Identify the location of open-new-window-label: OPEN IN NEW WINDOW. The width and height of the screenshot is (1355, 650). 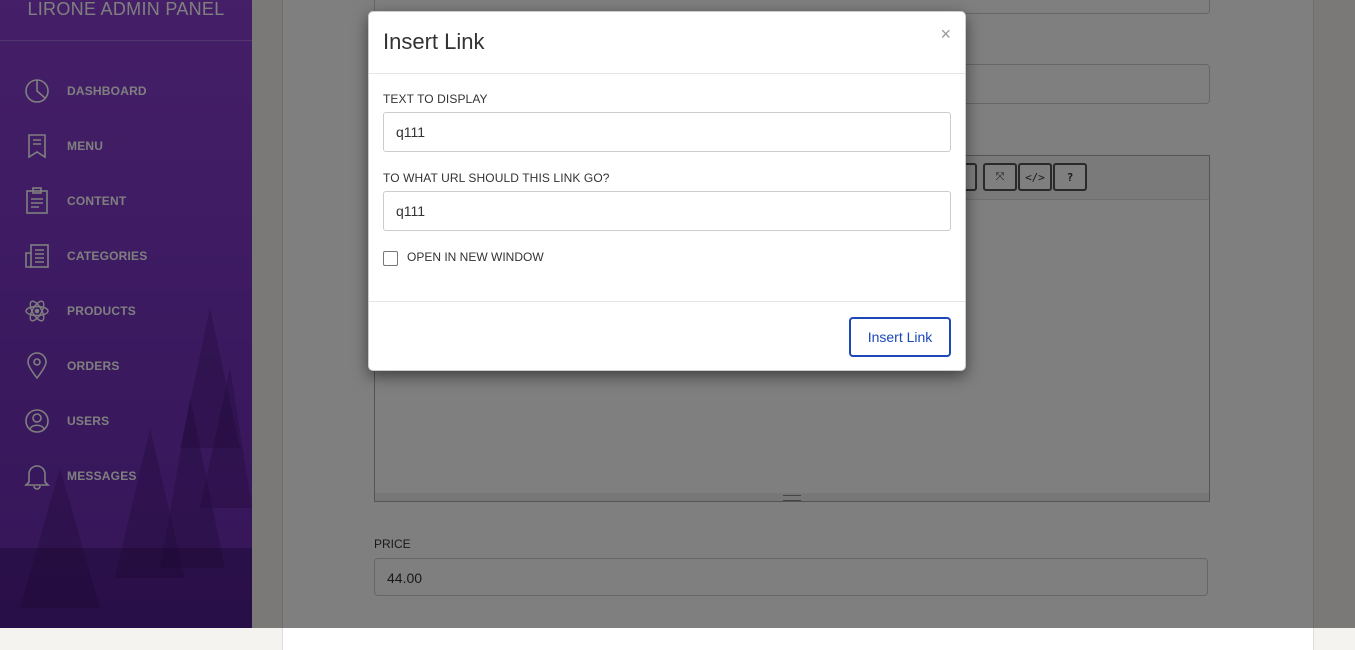
(475, 257).